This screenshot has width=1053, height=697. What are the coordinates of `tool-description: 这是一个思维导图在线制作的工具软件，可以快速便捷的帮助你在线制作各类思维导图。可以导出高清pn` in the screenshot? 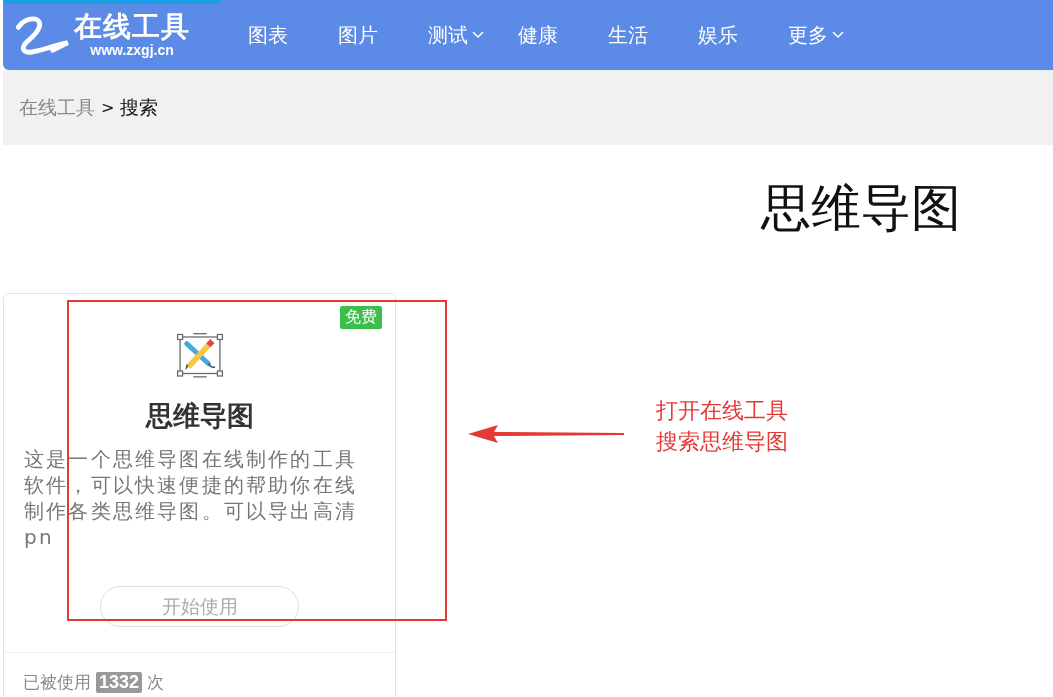 It's located at (190, 498).